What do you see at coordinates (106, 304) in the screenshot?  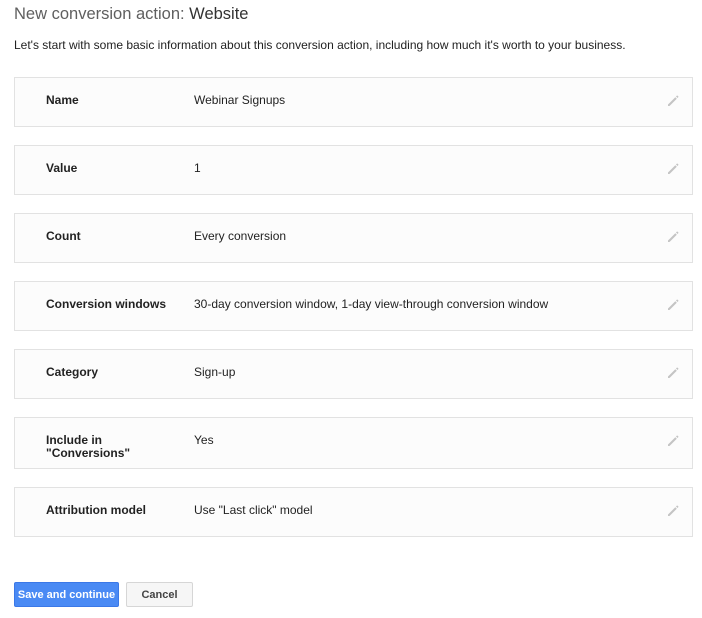 I see `setting-label: Conversion windows` at bounding box center [106, 304].